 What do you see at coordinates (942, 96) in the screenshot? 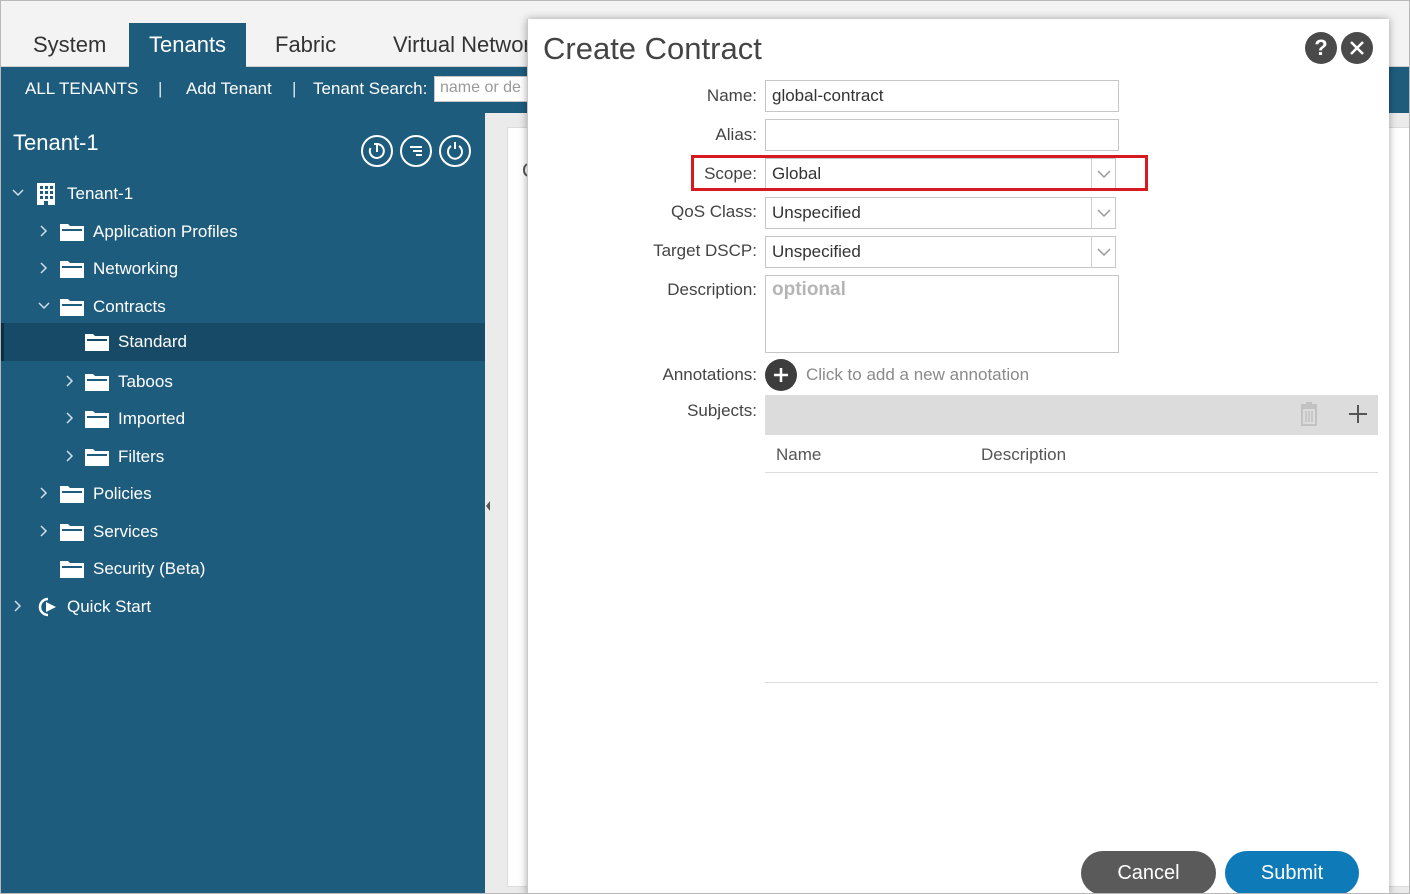
I see `name-input: global-contract` at bounding box center [942, 96].